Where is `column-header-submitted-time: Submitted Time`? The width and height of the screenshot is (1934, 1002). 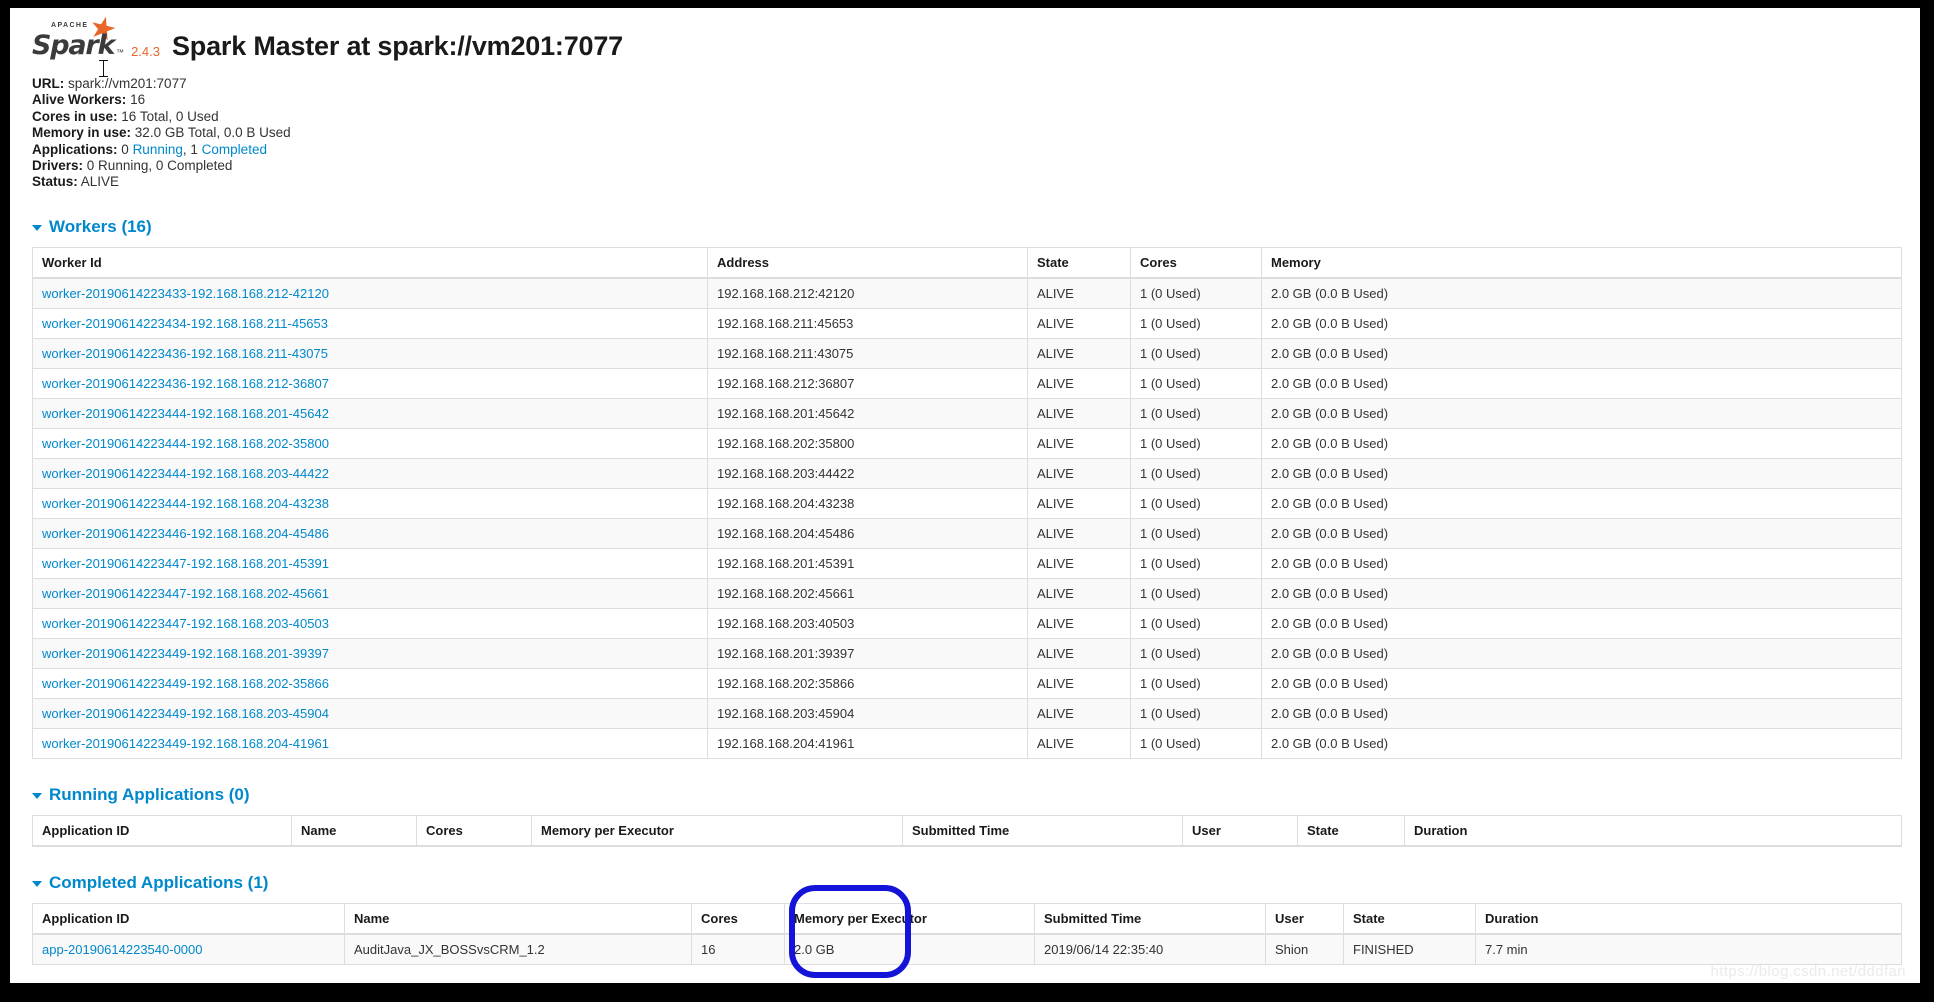
column-header-submitted-time: Submitted Time is located at coordinates (1150, 919).